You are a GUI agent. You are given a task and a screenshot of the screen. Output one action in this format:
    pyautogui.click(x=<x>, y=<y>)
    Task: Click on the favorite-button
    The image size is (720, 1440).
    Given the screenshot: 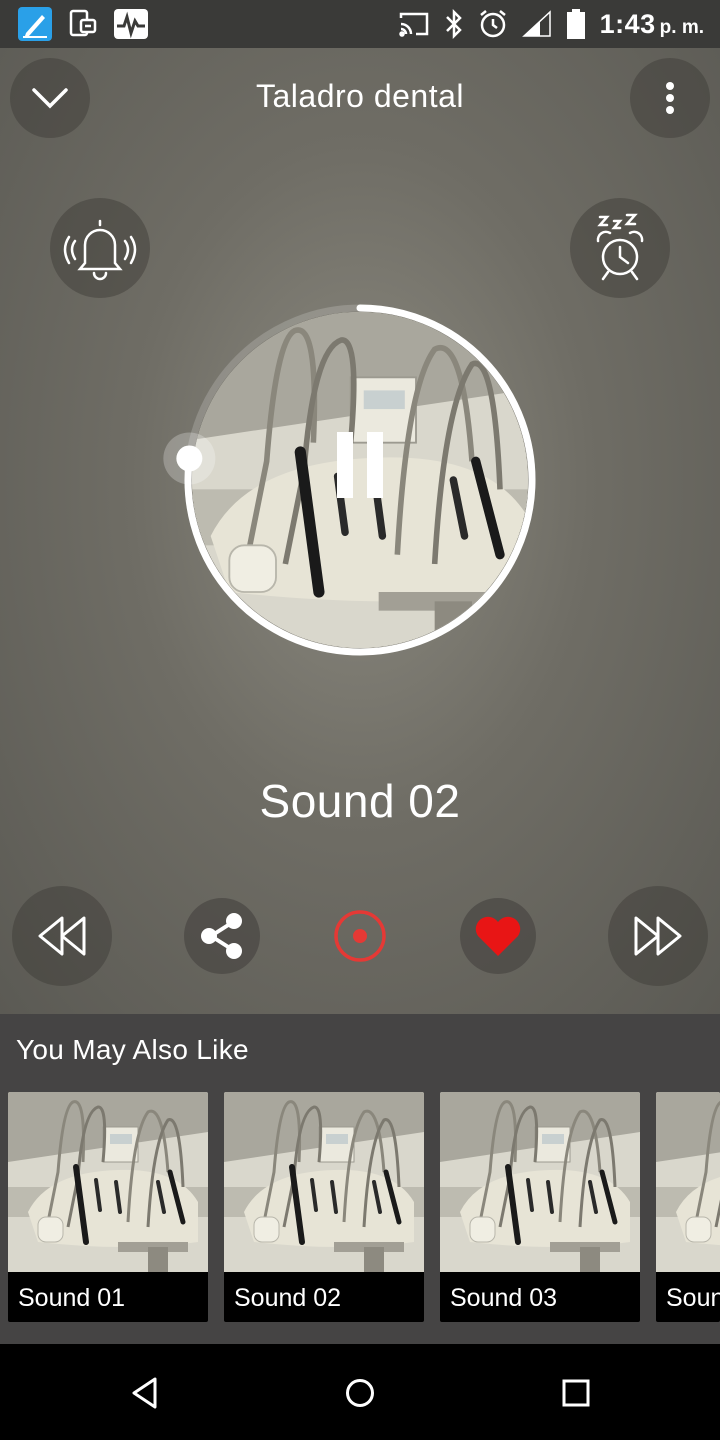 What is the action you would take?
    pyautogui.click(x=498, y=936)
    